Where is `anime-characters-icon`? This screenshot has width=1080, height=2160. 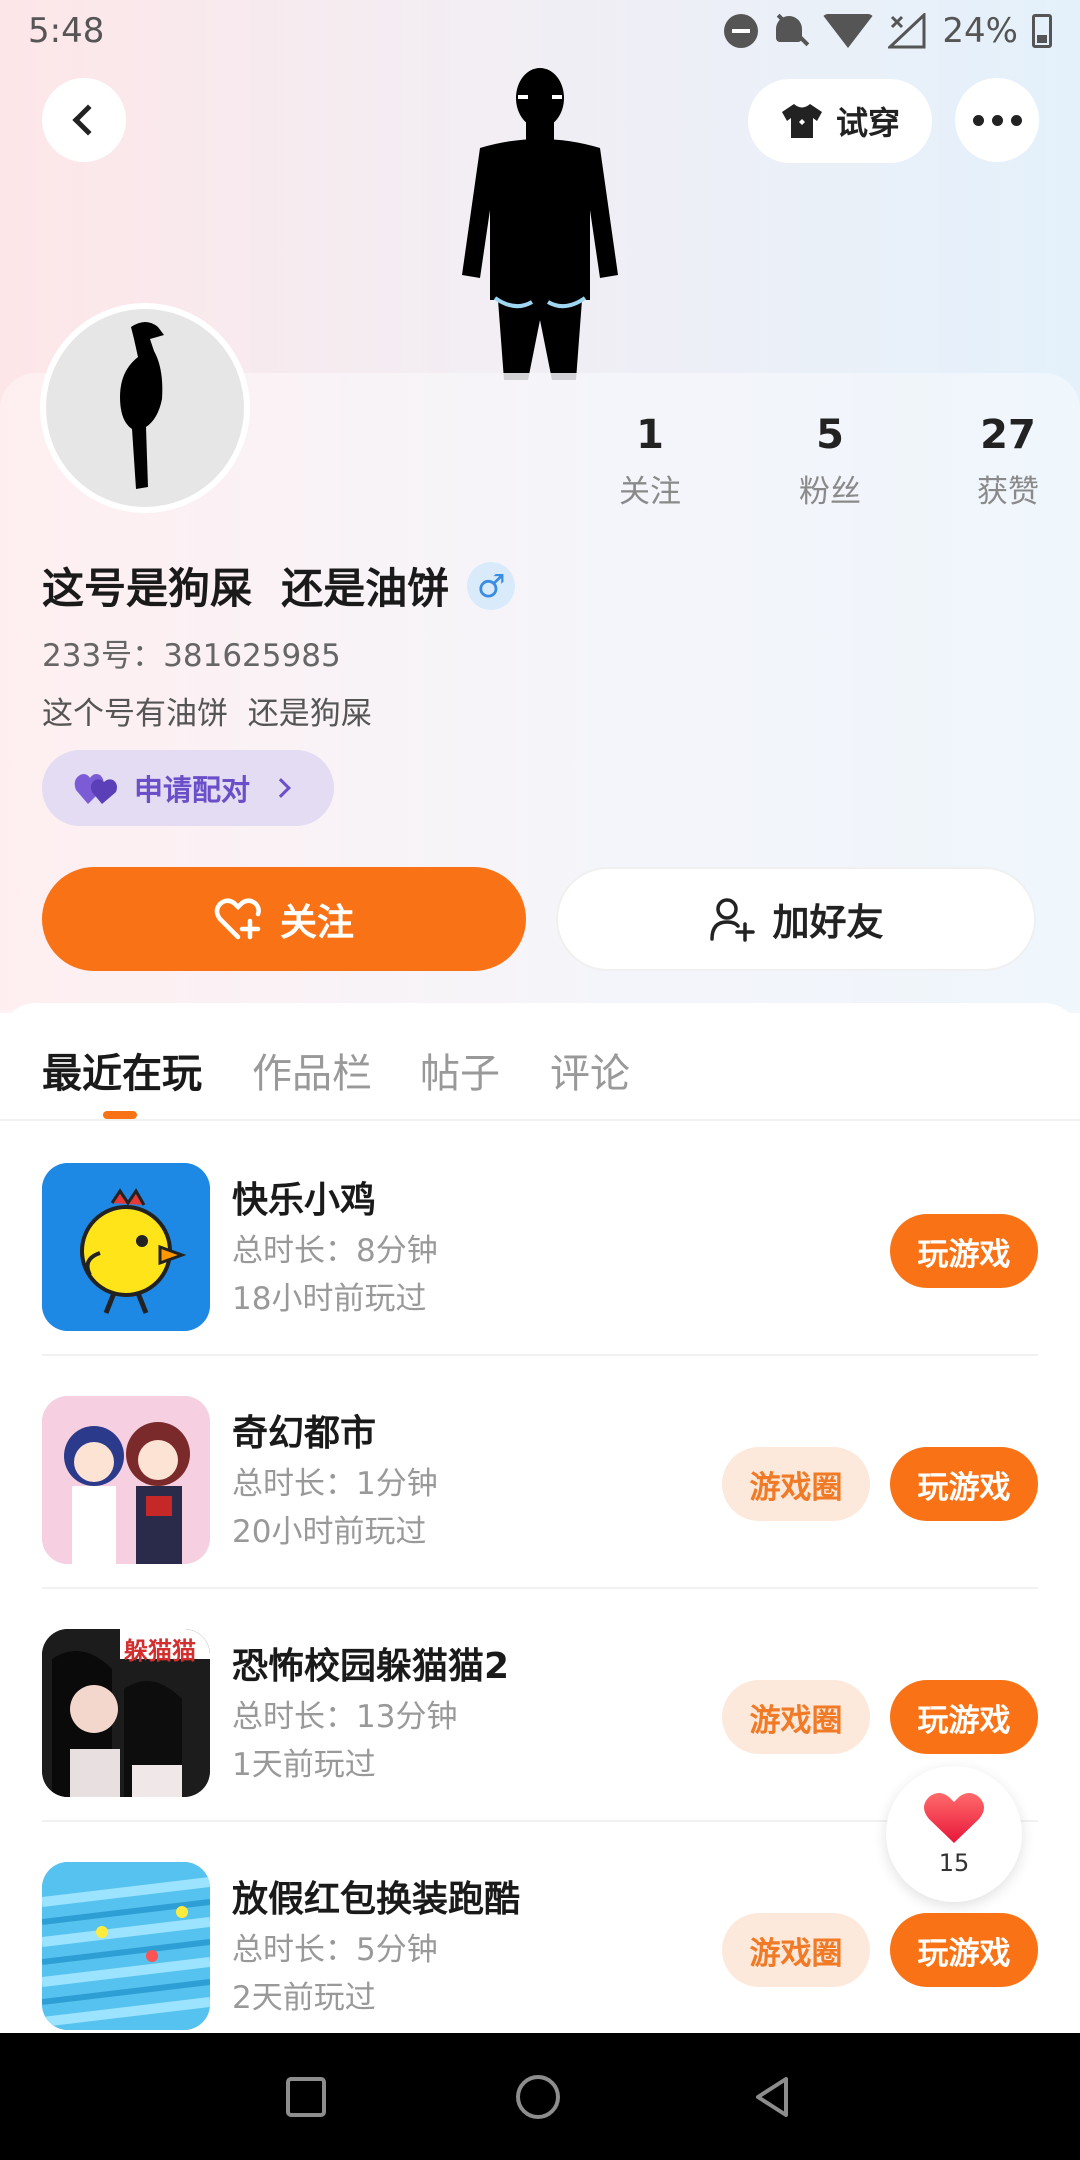
anime-characters-icon is located at coordinates (126, 1480).